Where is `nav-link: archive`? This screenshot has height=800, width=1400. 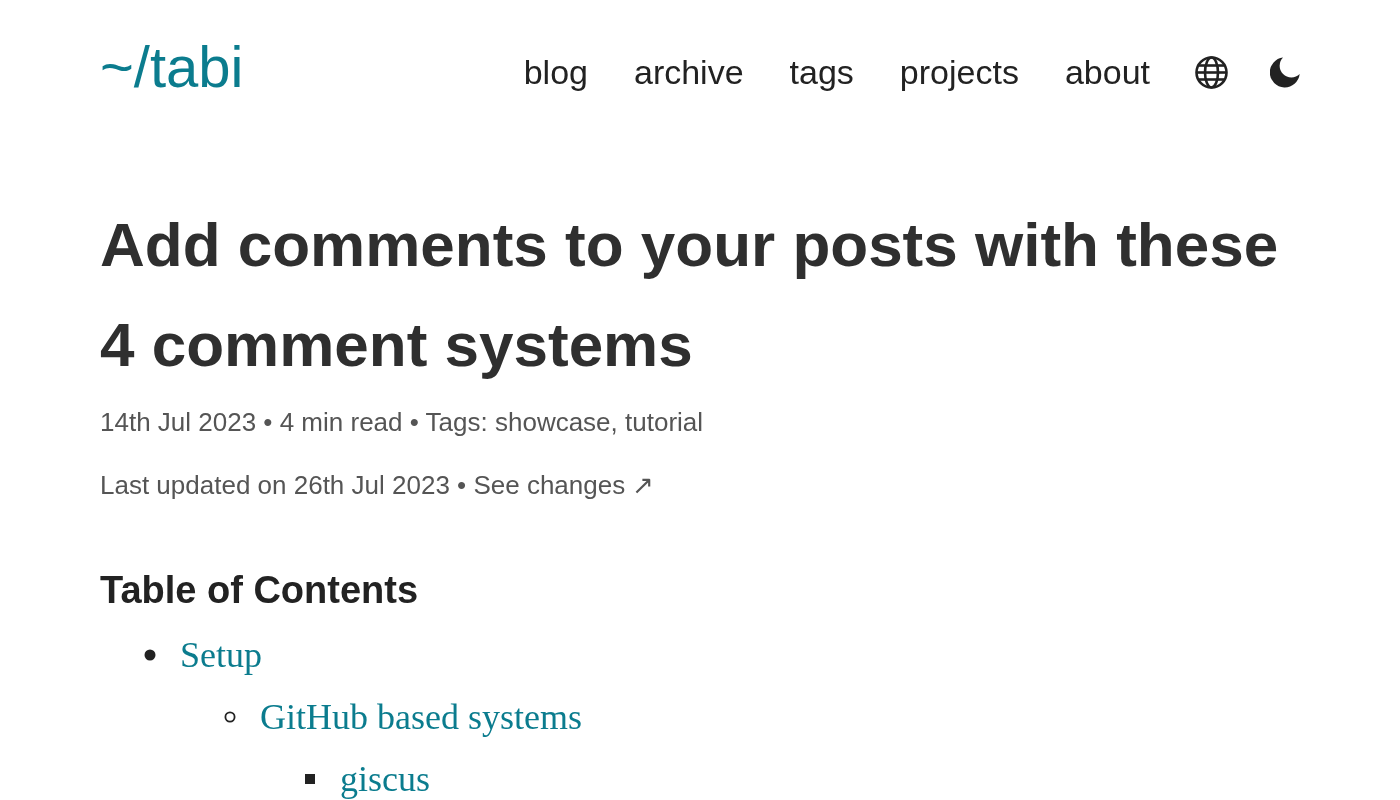 nav-link: archive is located at coordinates (688, 72).